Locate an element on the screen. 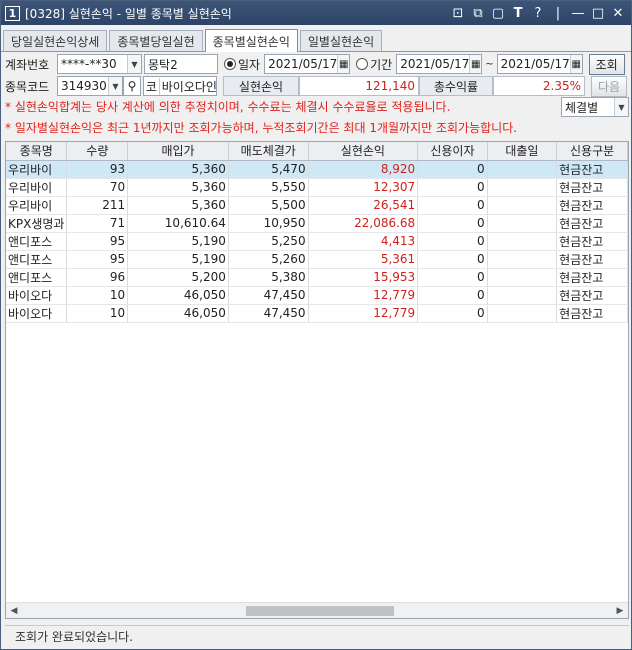  tab-daily-realized-detail: 당일실현손익상세 is located at coordinates (55, 40).